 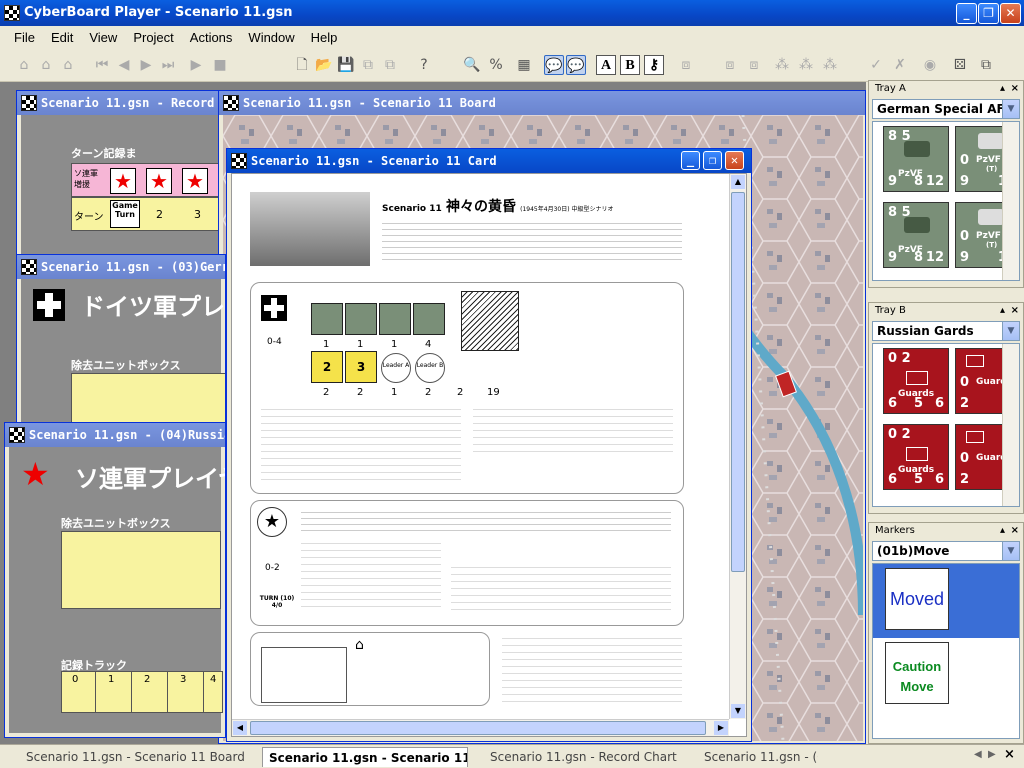 What do you see at coordinates (1010, 201) in the screenshot?
I see `tray-a-scrollbar` at bounding box center [1010, 201].